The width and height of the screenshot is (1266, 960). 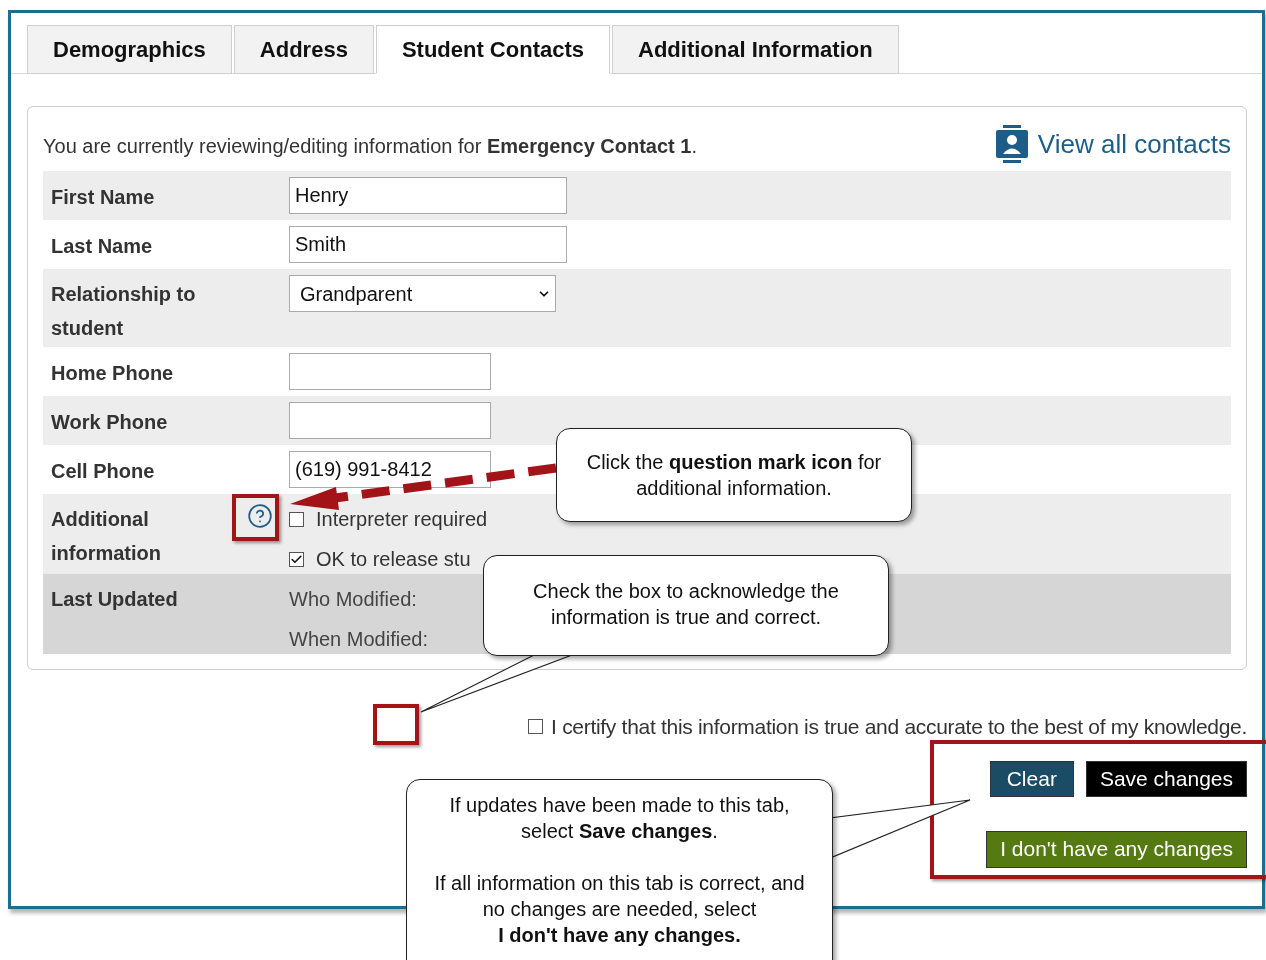 What do you see at coordinates (402, 519) in the screenshot?
I see `checkbox-label: Interpreter required` at bounding box center [402, 519].